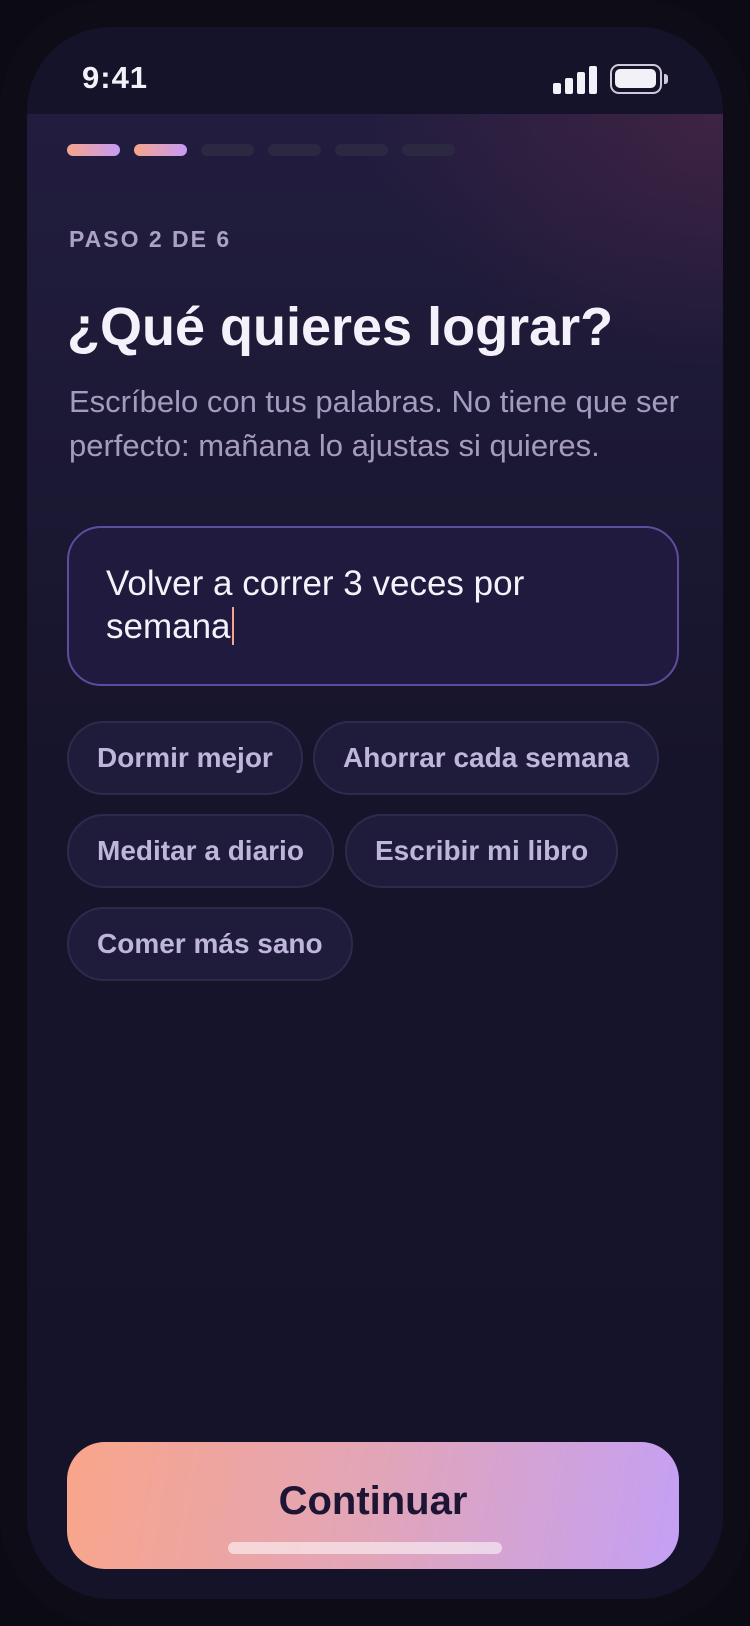  Describe the element at coordinates (639, 79) in the screenshot. I see `battery-icon` at that location.